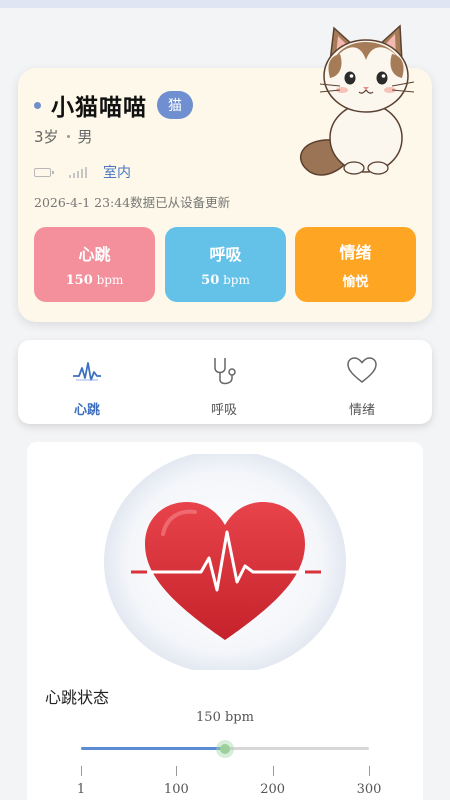 This screenshot has height=800, width=450. I want to click on breathing-metric-card: 呼吸 50 bpm, so click(225, 264).